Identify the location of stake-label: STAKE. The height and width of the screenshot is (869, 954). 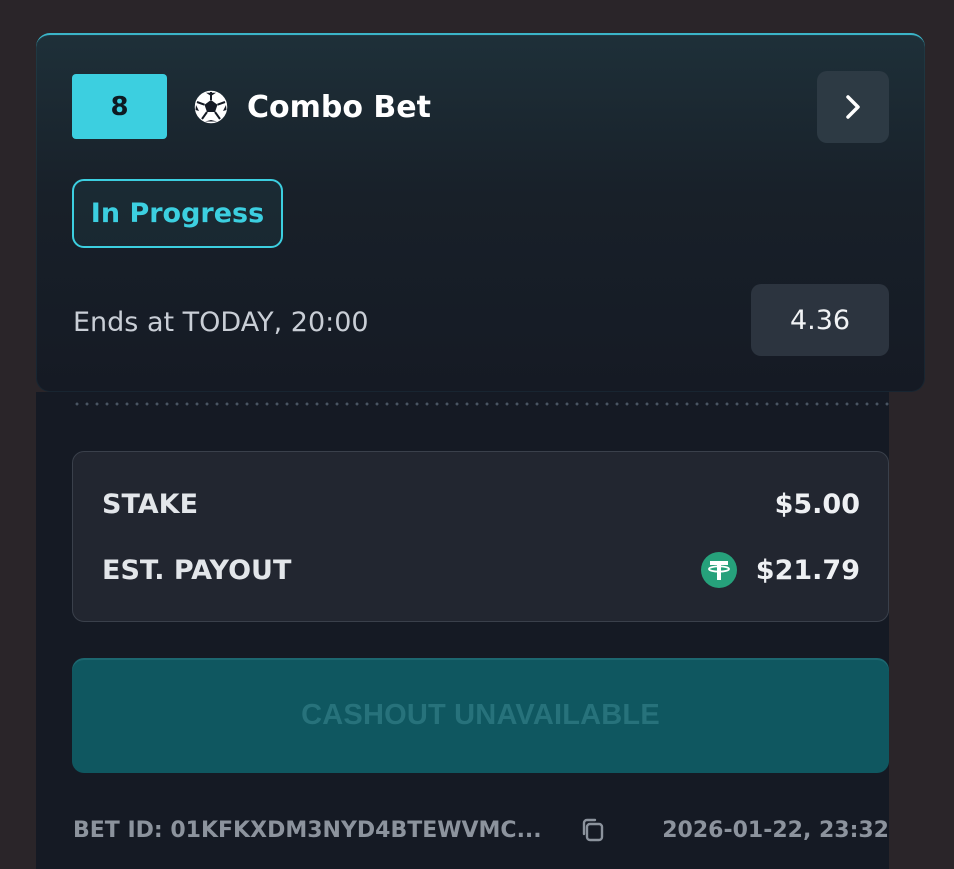
(150, 504).